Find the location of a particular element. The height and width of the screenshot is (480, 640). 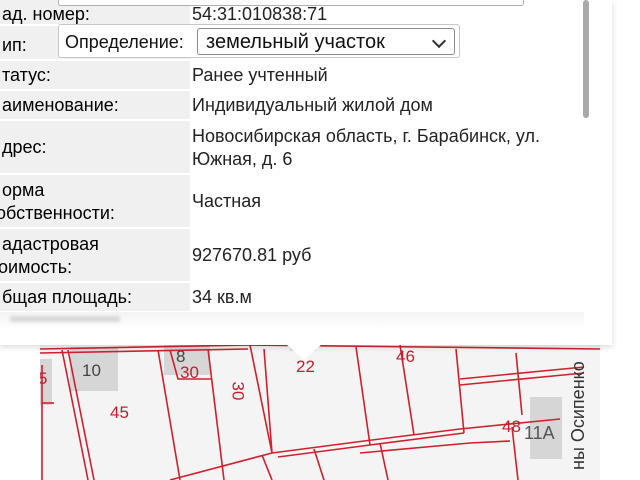

row-label: аименование: is located at coordinates (60, 105).